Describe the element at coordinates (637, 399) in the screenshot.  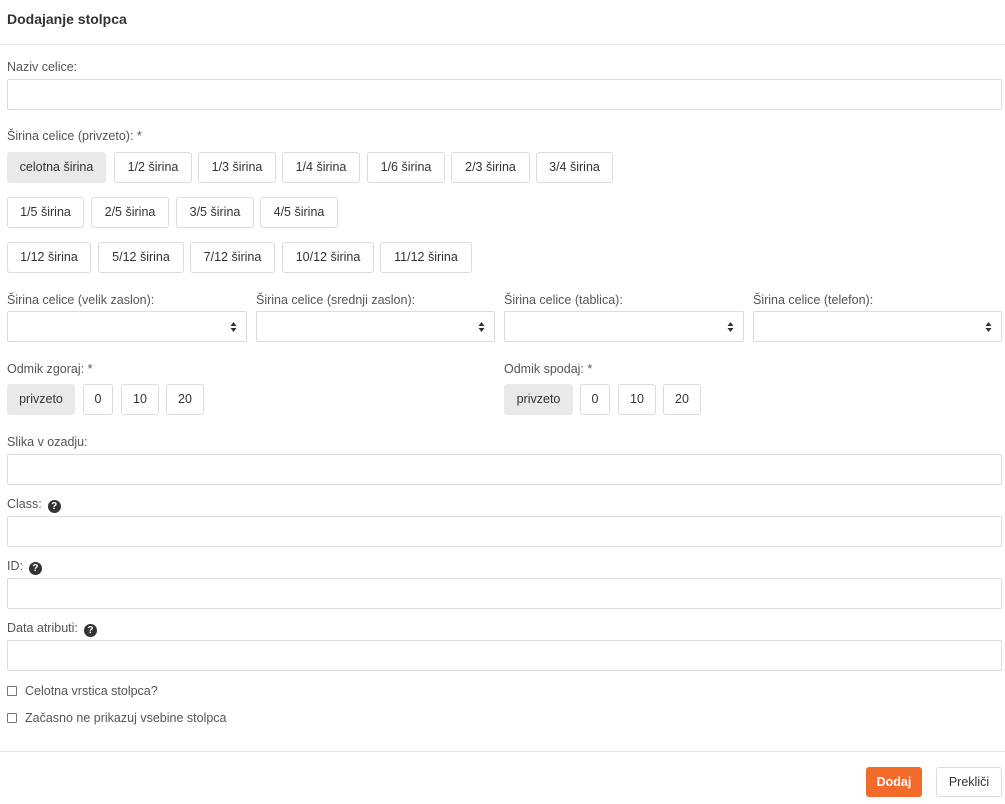
I see `margin-bottom-option-10: 10` at that location.